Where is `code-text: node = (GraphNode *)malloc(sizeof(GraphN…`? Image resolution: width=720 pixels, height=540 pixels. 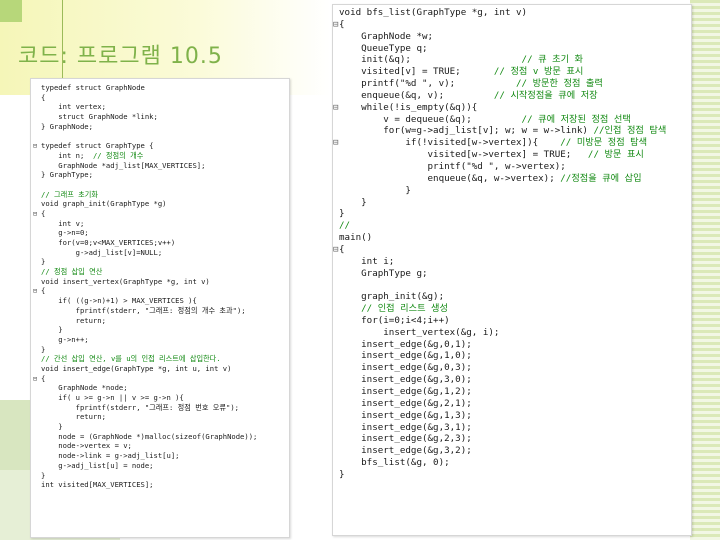 code-text: node = (GraphNode *)malloc(sizeof(GraphN… is located at coordinates (149, 436).